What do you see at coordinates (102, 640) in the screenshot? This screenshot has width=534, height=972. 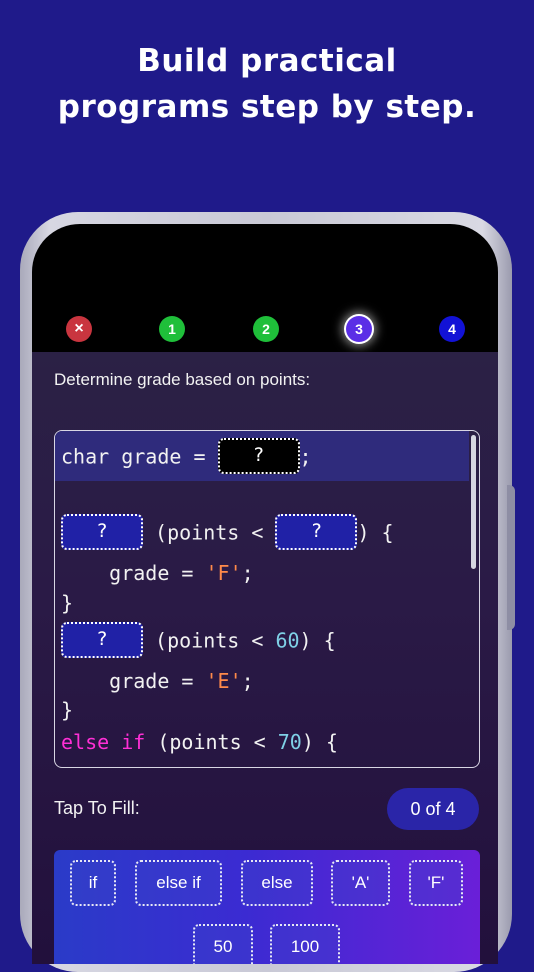 I see `blank-slot-4: ?` at bounding box center [102, 640].